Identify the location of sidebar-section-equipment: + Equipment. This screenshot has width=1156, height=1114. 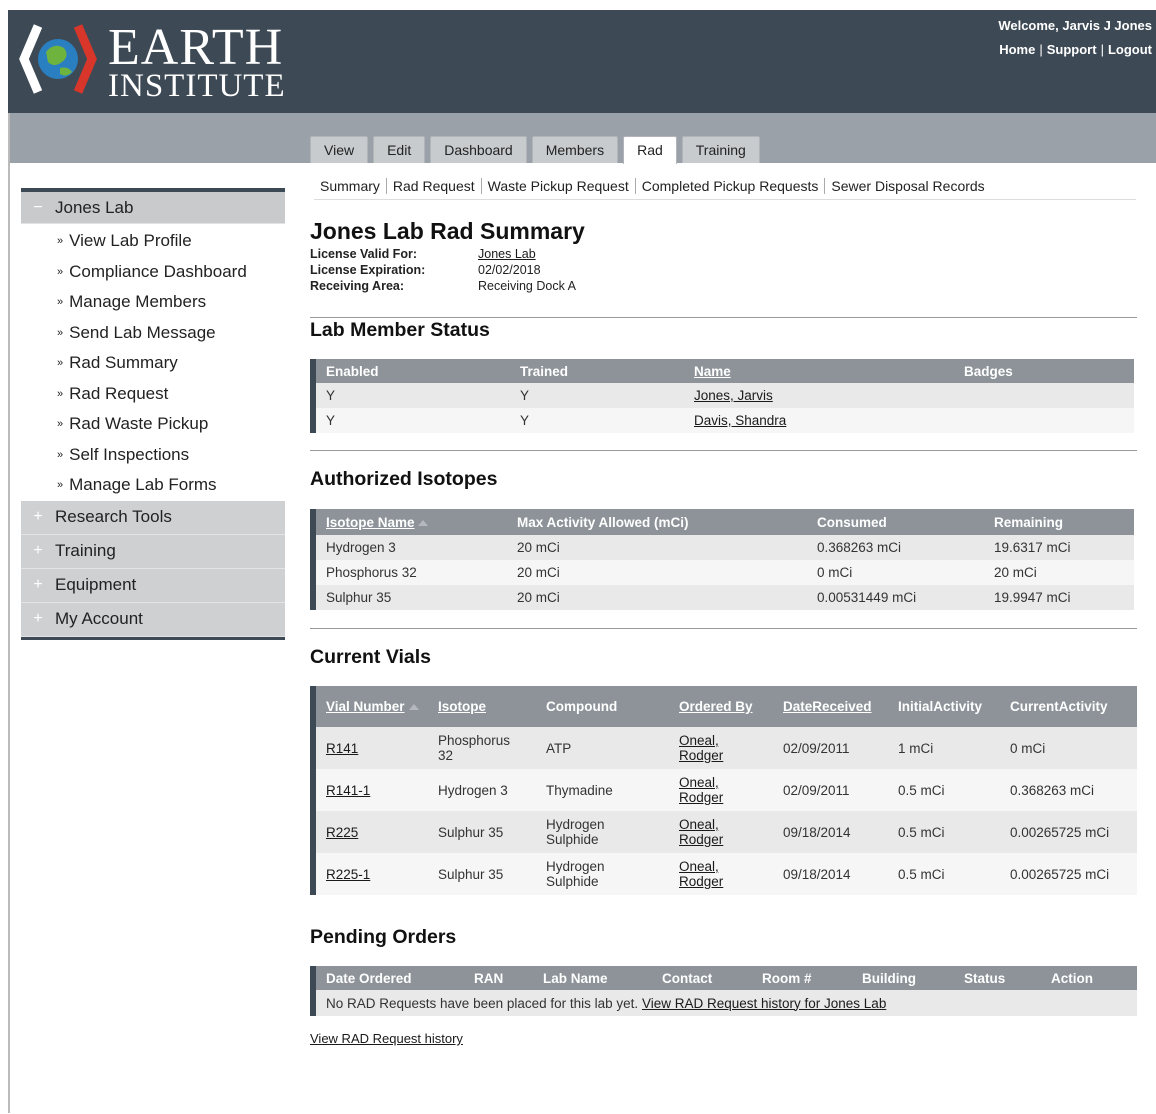
(153, 585).